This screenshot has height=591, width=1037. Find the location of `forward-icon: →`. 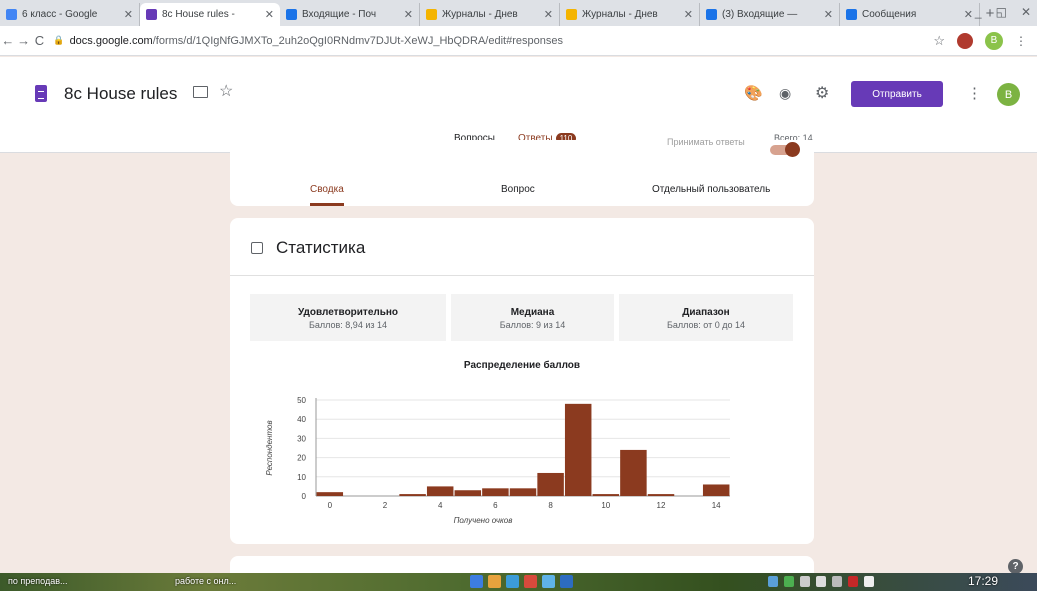

forward-icon: → is located at coordinates (24, 40).